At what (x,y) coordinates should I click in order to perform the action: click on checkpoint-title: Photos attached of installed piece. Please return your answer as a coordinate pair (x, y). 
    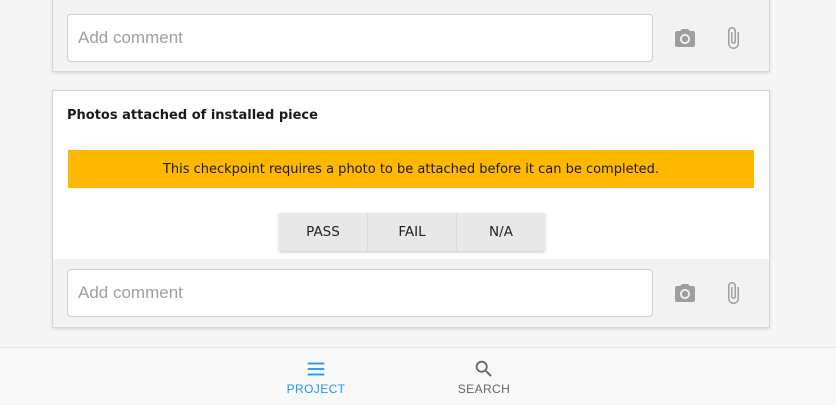
    Looking at the image, I should click on (192, 115).